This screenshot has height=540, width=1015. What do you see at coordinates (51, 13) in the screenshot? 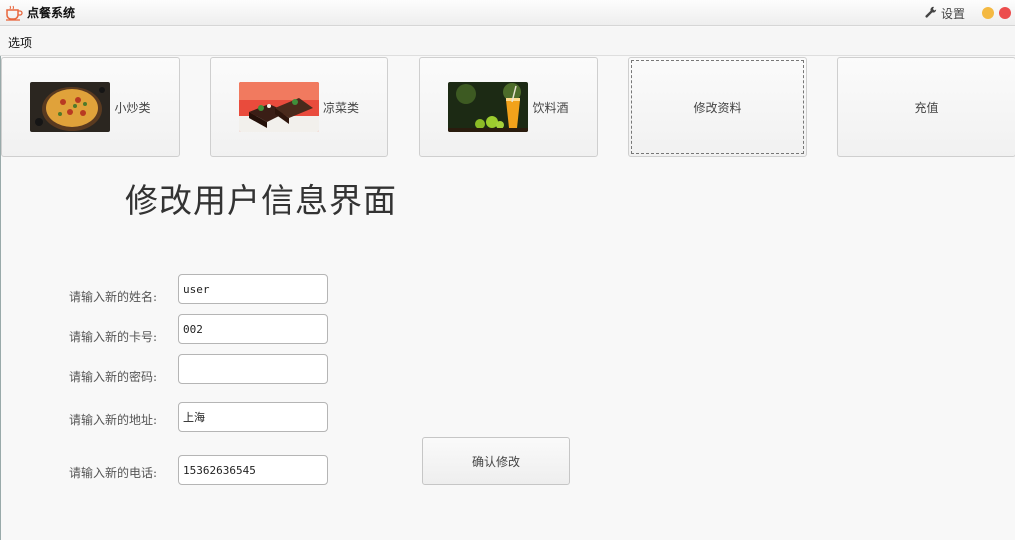
I see `window-title: 点餐系统` at bounding box center [51, 13].